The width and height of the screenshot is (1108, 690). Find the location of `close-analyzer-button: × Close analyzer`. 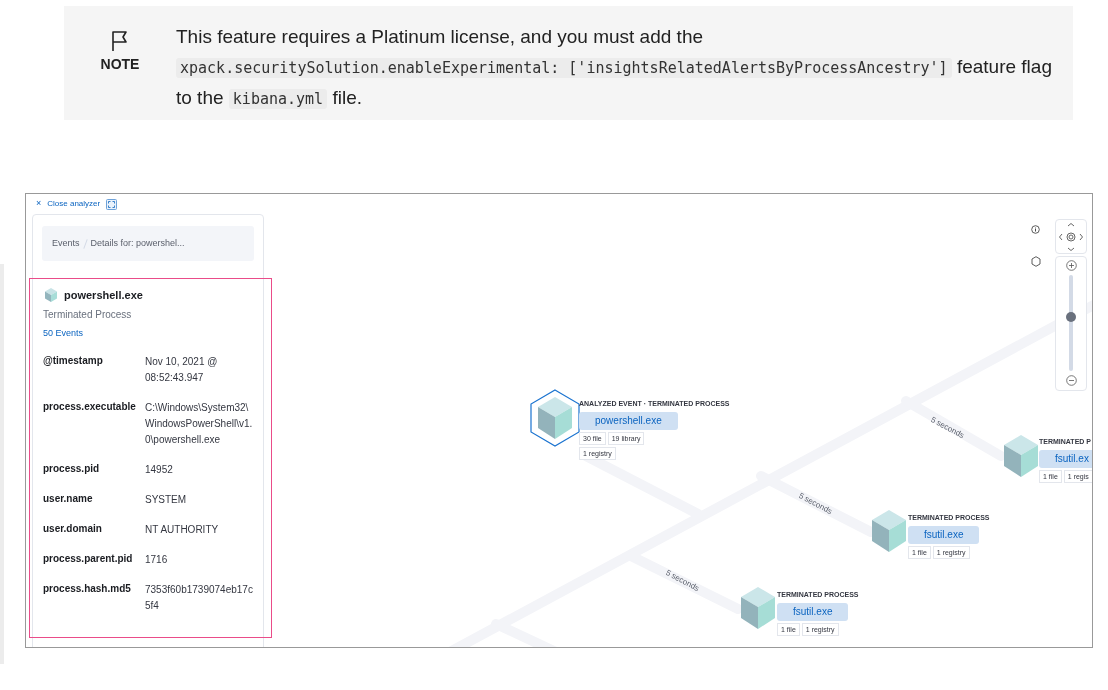

close-analyzer-button: × Close analyzer is located at coordinates (68, 204).